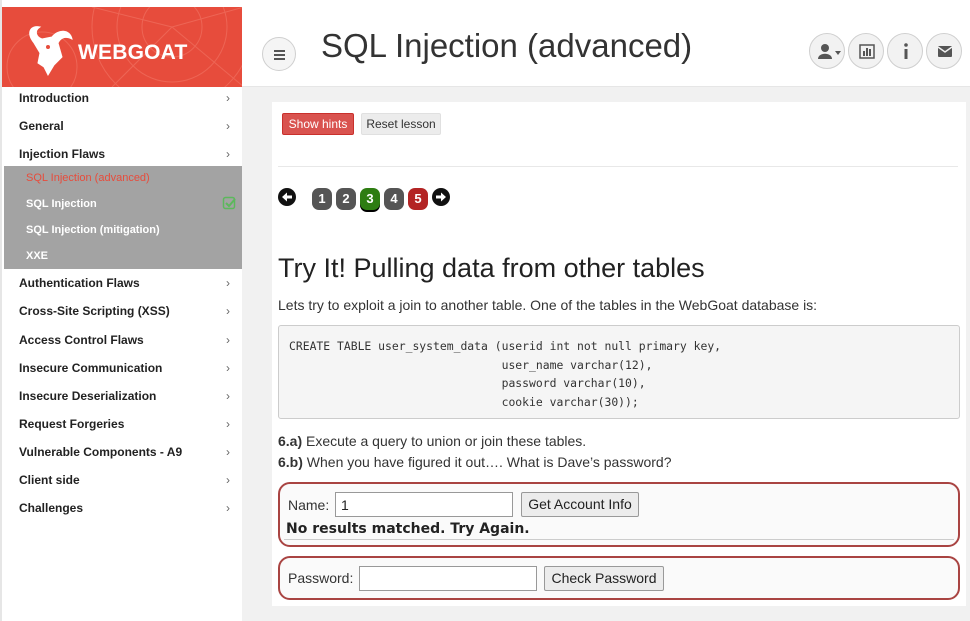 The height and width of the screenshot is (621, 970). I want to click on brand-wordmark: WEBGOAT, so click(133, 52).